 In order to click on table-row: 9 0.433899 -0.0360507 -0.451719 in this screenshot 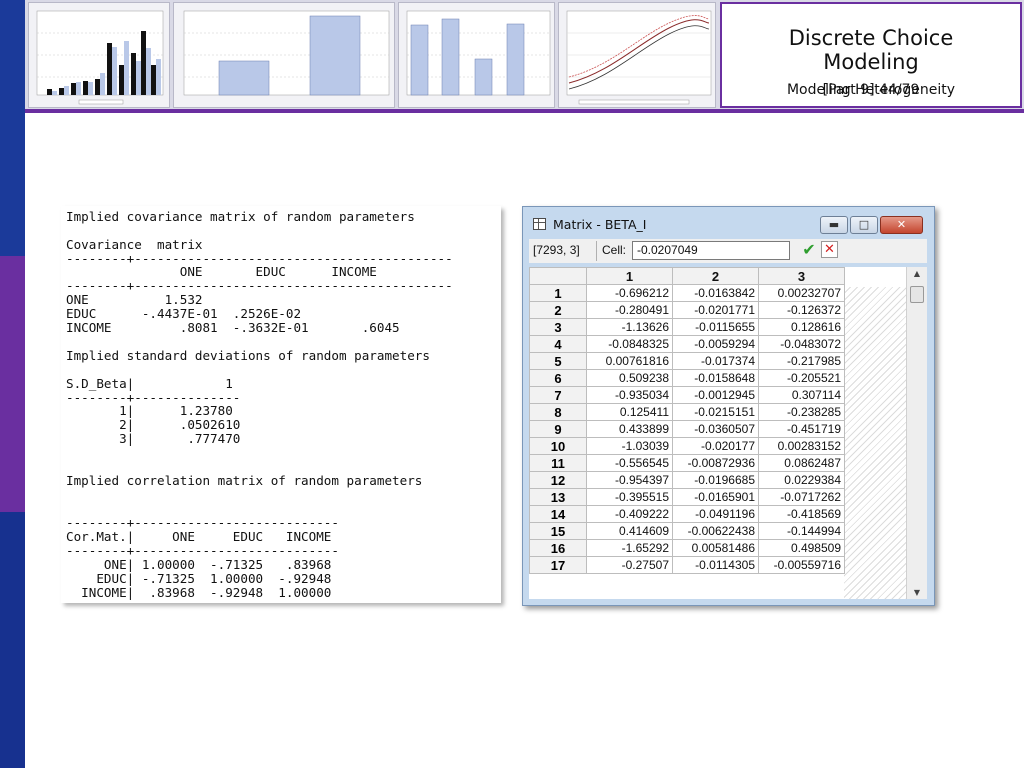, I will do `click(687, 429)`.